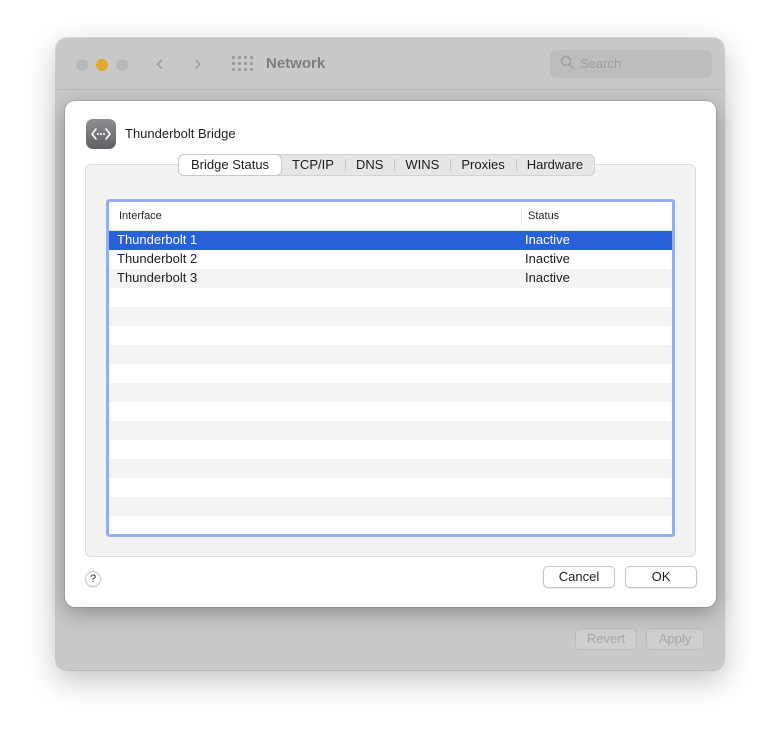  What do you see at coordinates (157, 277) in the screenshot?
I see `interface-cell: Thunderbolt 3` at bounding box center [157, 277].